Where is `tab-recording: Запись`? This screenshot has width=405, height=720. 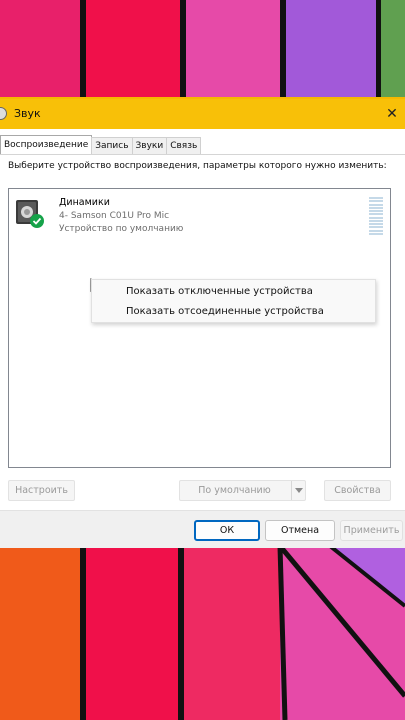
tab-recording: Запись is located at coordinates (112, 145).